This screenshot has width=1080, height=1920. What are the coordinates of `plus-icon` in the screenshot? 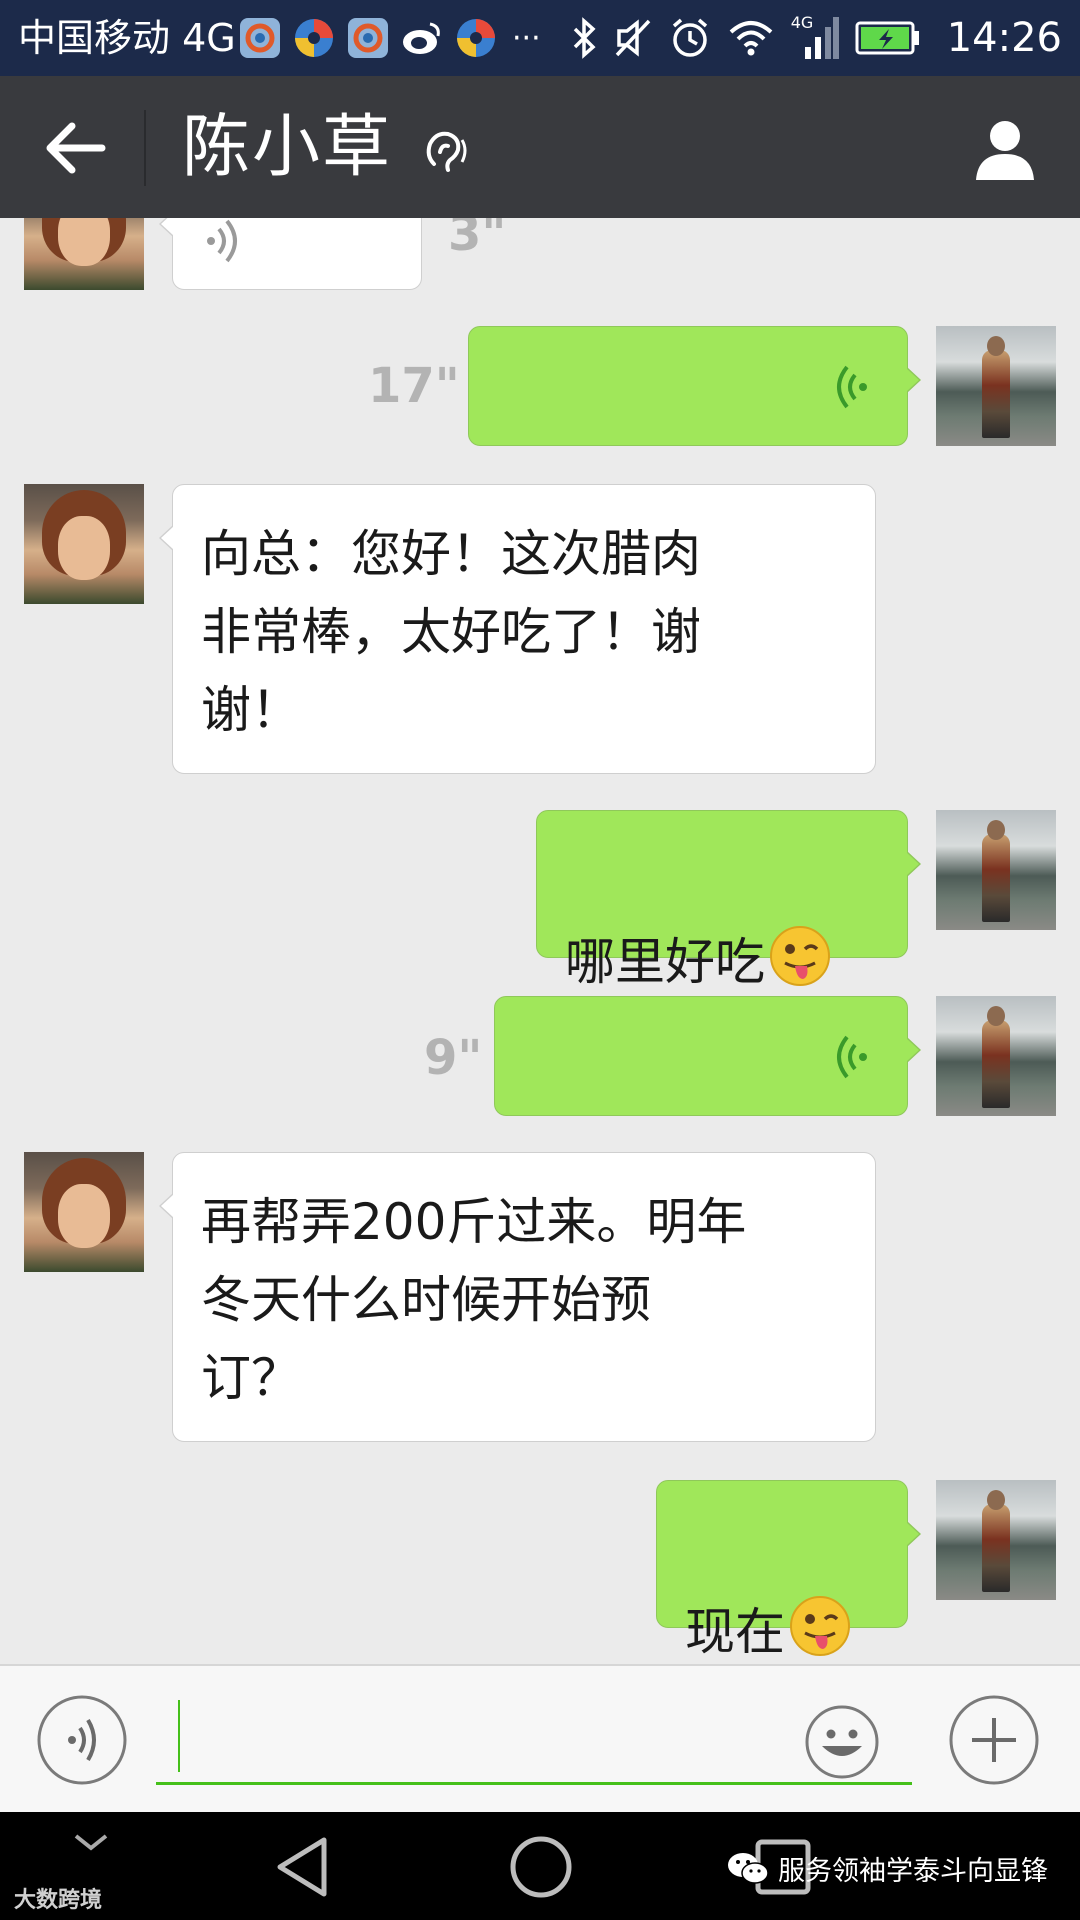 It's located at (994, 1740).